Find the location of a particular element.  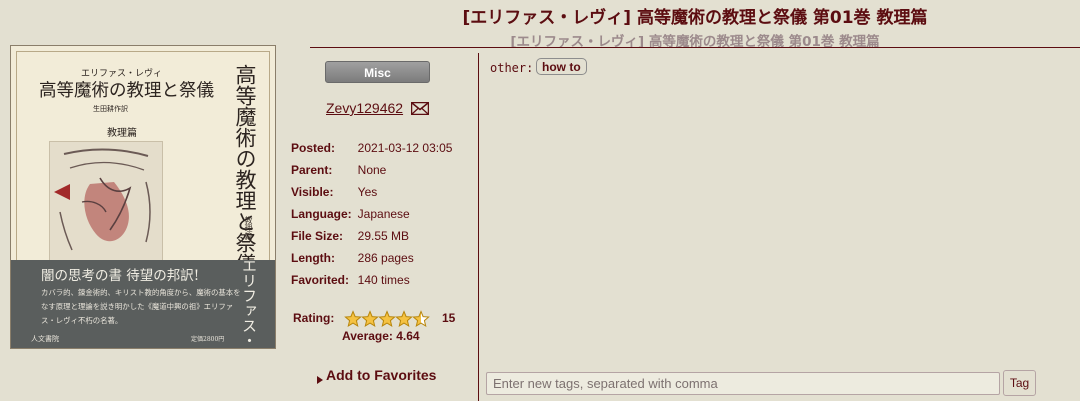

add-to-favorites-link: Add to Favorites is located at coordinates (381, 375).